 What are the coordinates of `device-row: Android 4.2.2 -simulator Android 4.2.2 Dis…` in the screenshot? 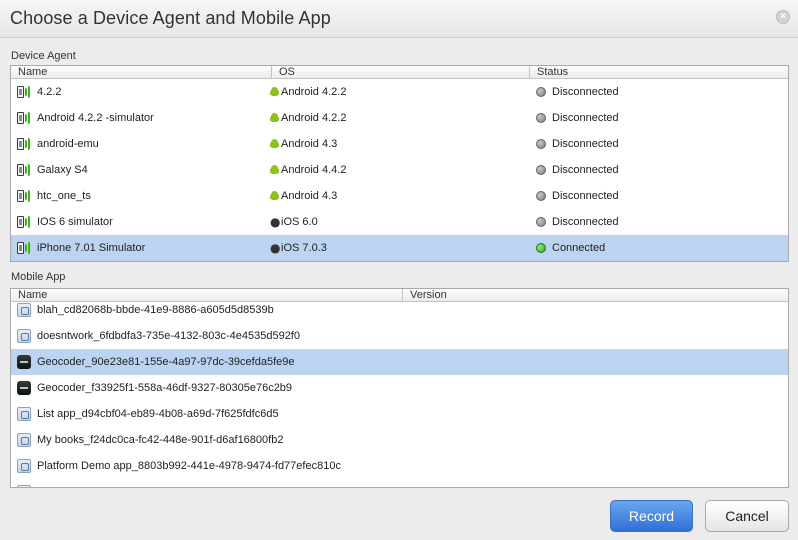 It's located at (399, 118).